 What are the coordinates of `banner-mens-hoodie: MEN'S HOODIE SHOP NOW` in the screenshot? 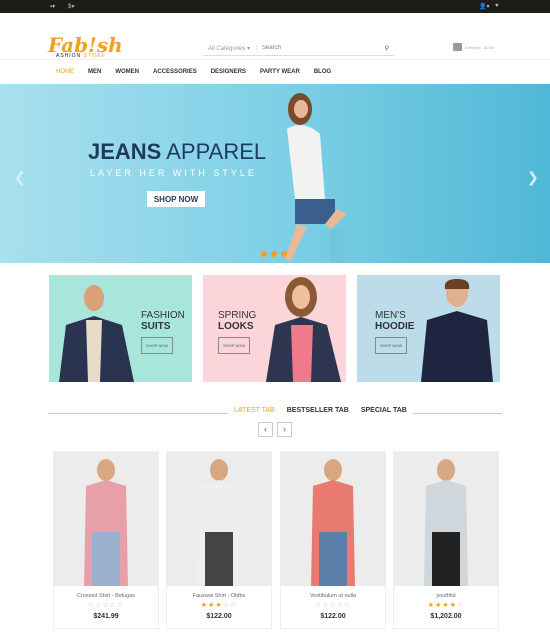 It's located at (428, 328).